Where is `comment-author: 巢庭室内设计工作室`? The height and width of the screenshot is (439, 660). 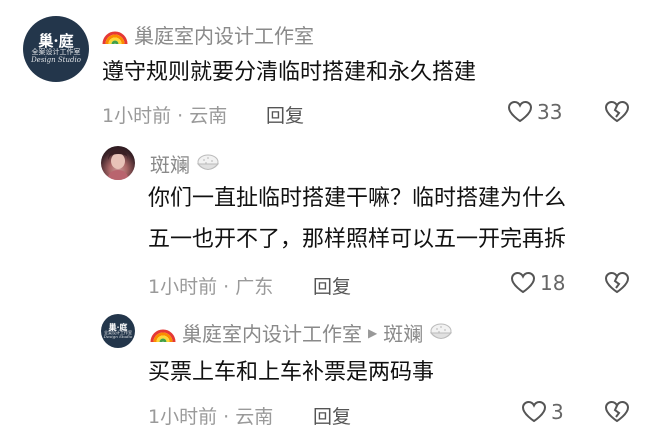 comment-author: 巢庭室内设计工作室 is located at coordinates (208, 34).